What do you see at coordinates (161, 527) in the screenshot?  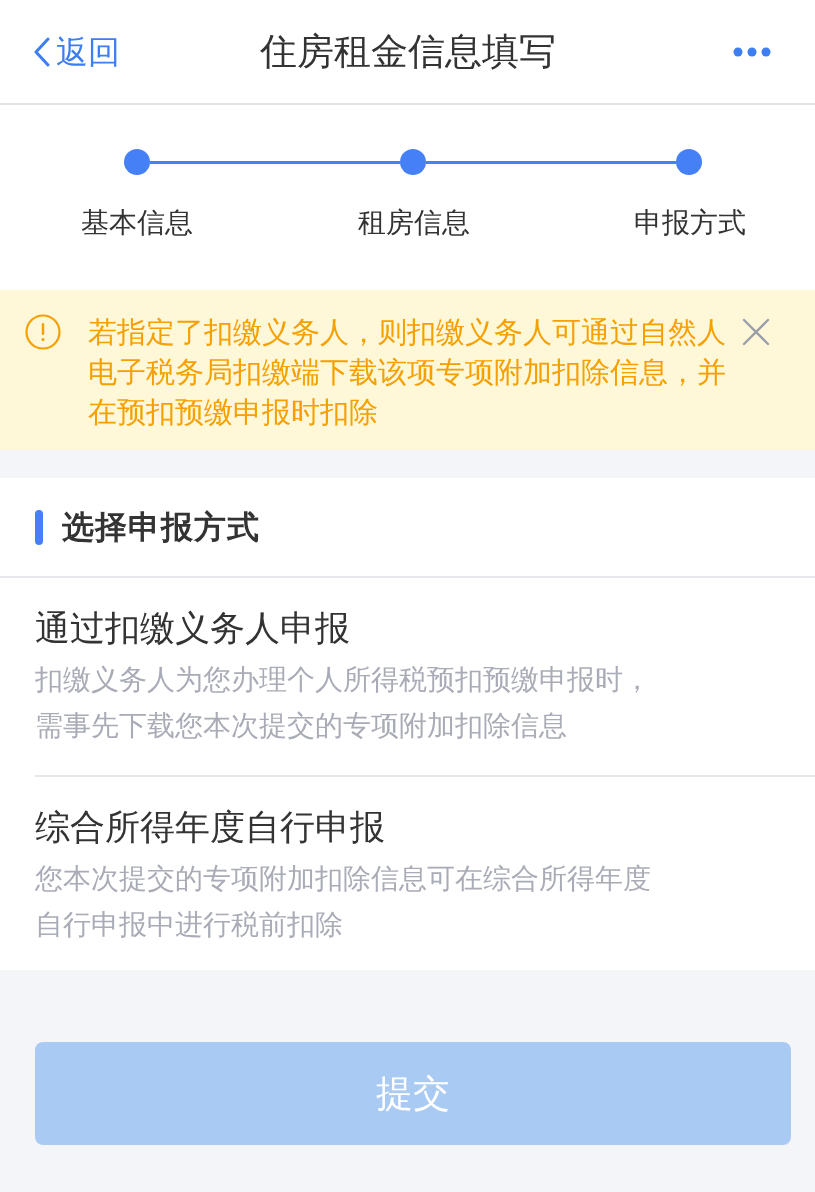 I see `section-title: 选择申报方式` at bounding box center [161, 527].